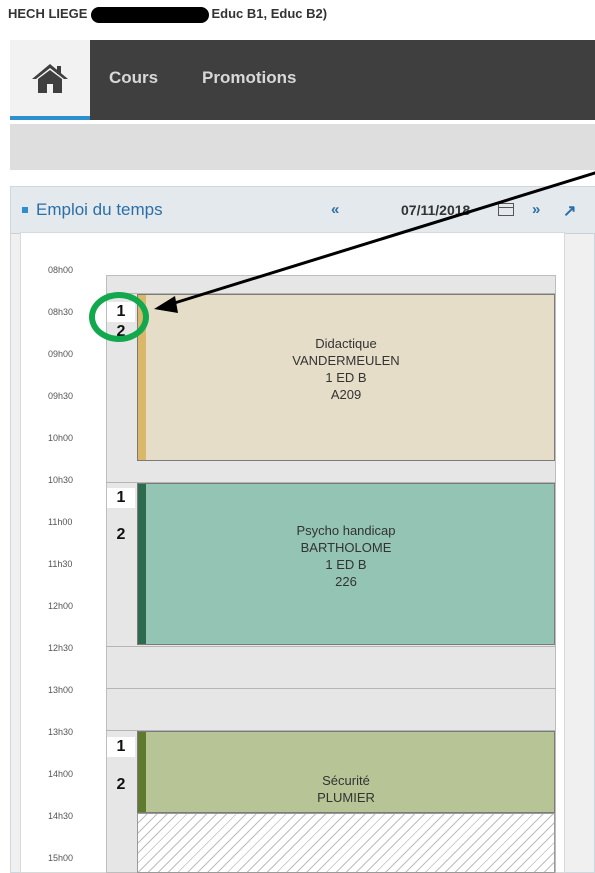  Describe the element at coordinates (374, 242) in the screenshot. I see `annotation-arrow` at that location.